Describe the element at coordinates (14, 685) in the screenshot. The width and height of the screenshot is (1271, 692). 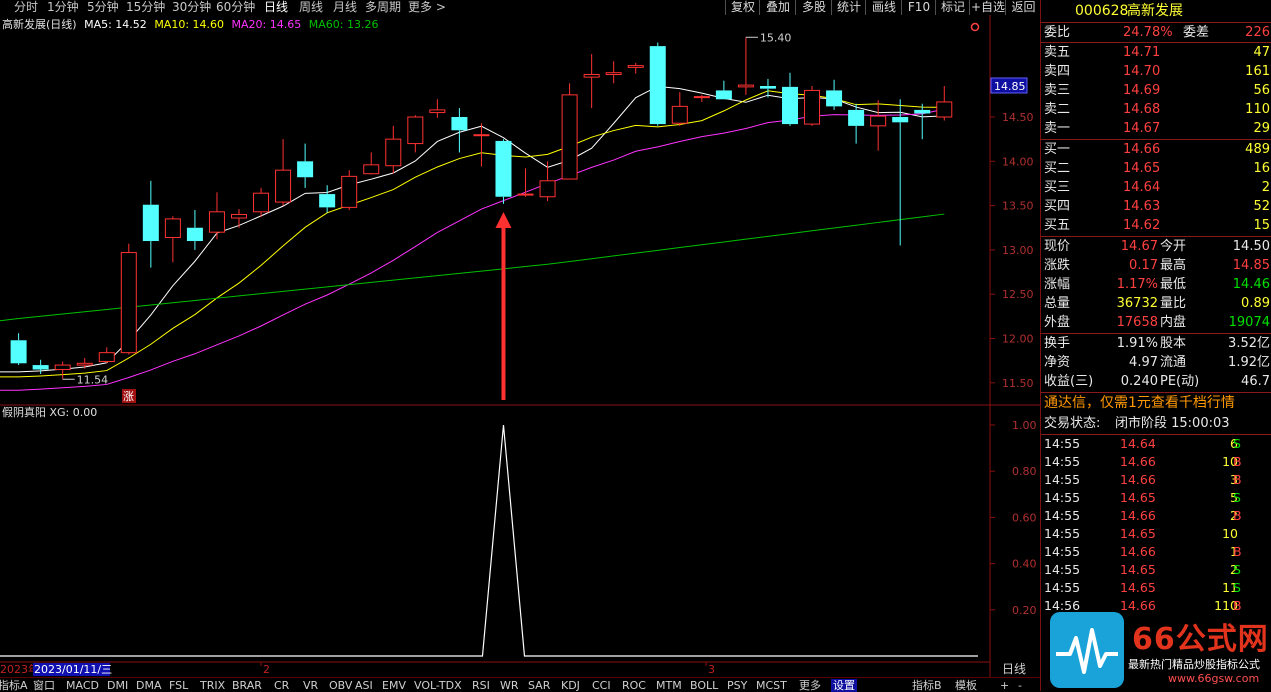
I see `indicator-tab: 指标A` at that location.